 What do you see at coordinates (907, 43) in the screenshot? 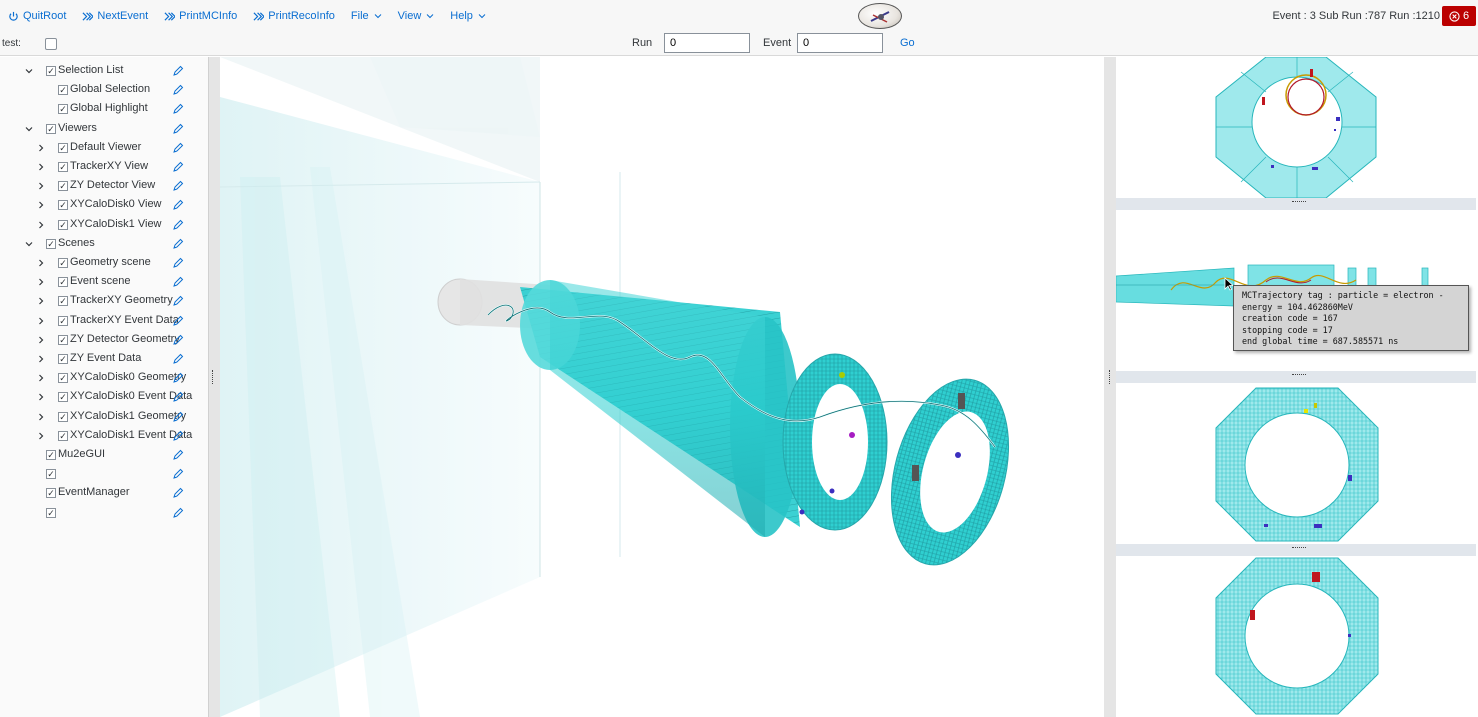
I see `go-button: Go` at bounding box center [907, 43].